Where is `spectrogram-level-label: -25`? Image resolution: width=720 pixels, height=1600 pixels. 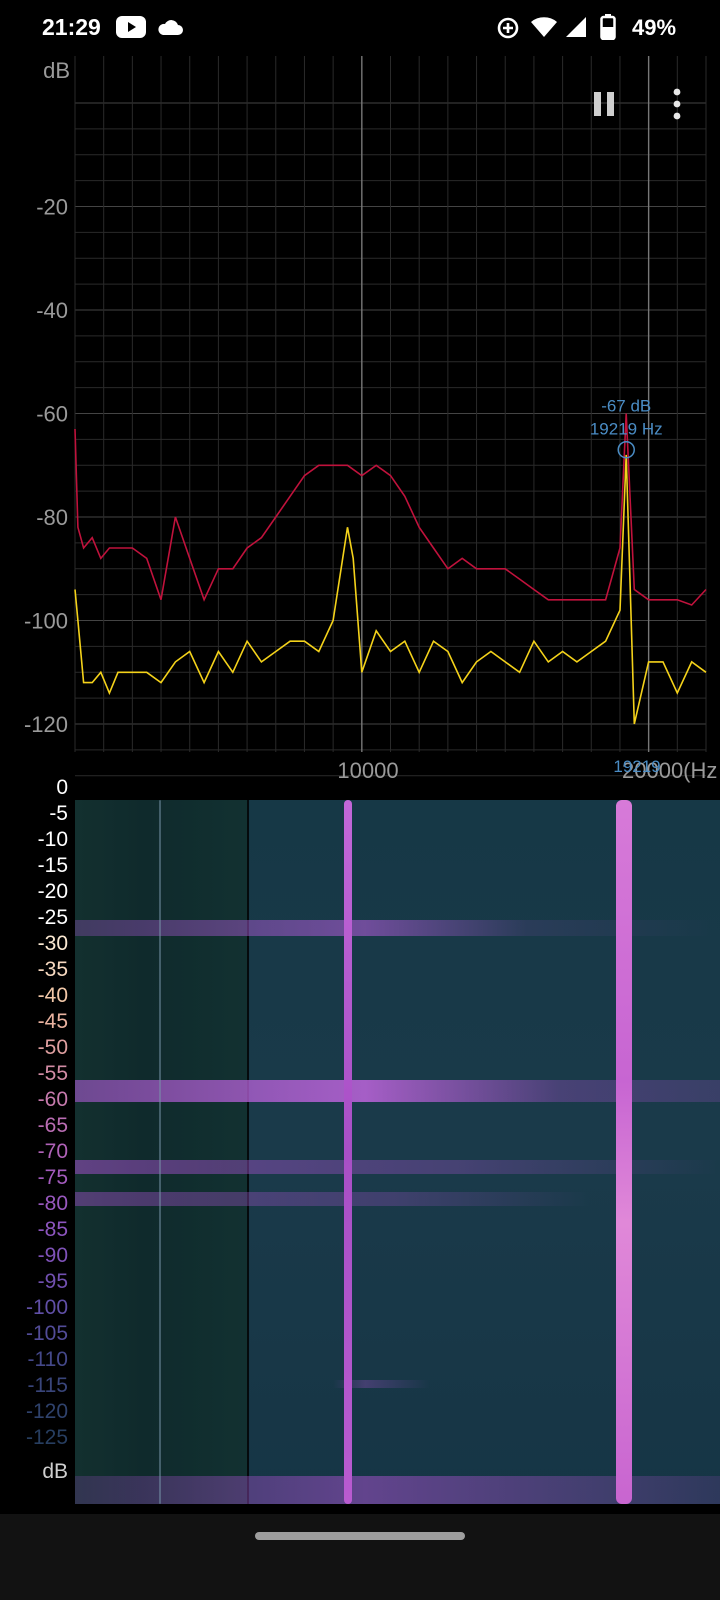
spectrogram-level-label: -25 is located at coordinates (52, 917).